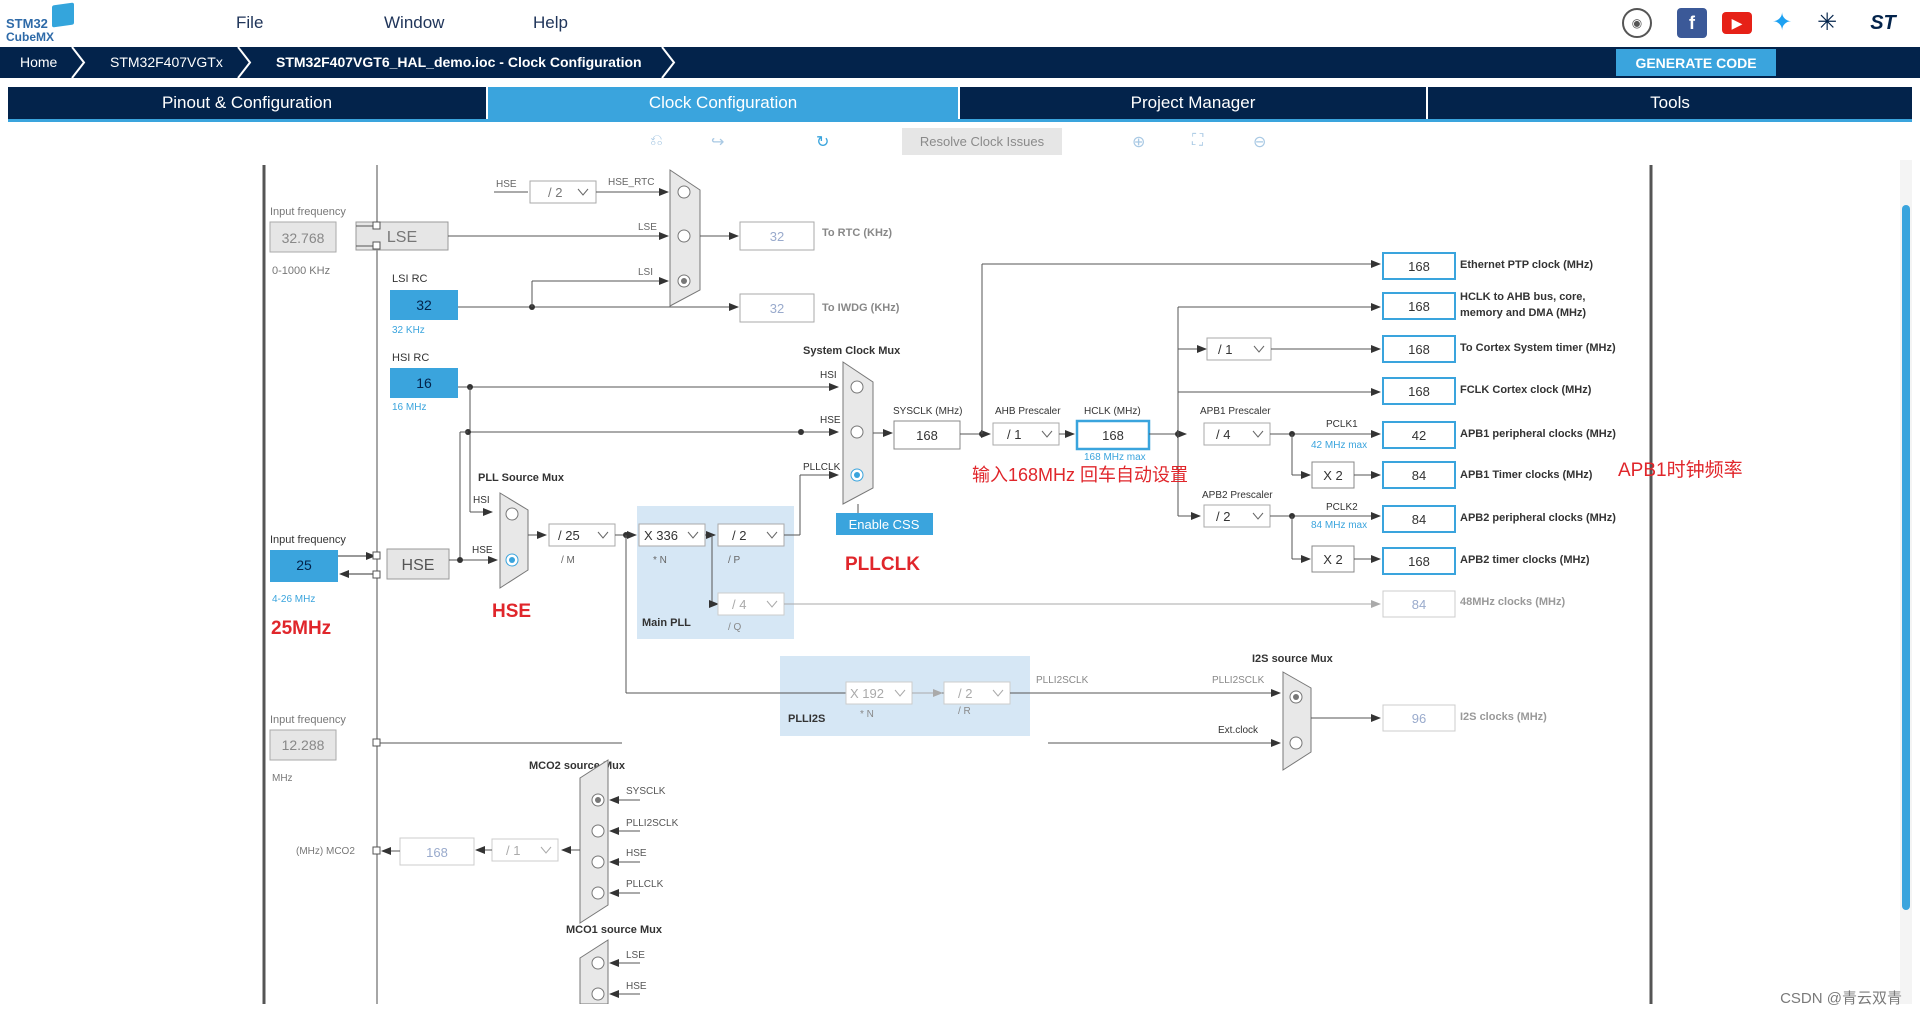  I want to click on youtube-icon: ▶, so click(1737, 23).